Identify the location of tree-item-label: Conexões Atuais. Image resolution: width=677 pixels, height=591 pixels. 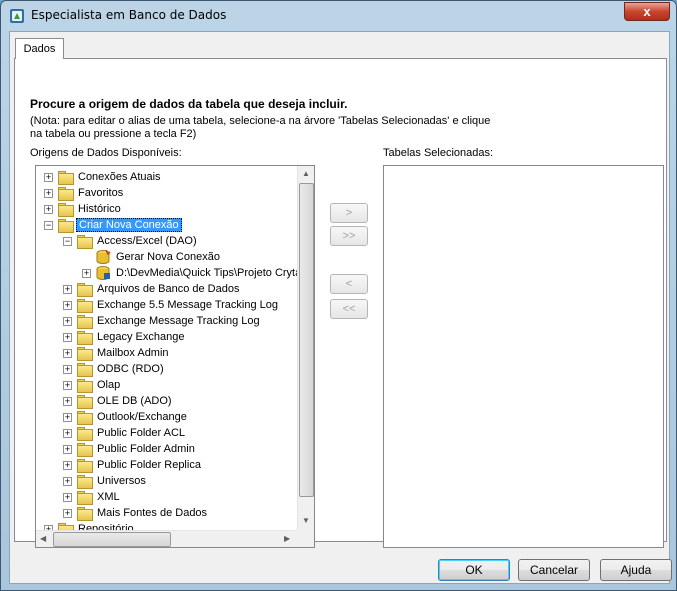
(119, 177).